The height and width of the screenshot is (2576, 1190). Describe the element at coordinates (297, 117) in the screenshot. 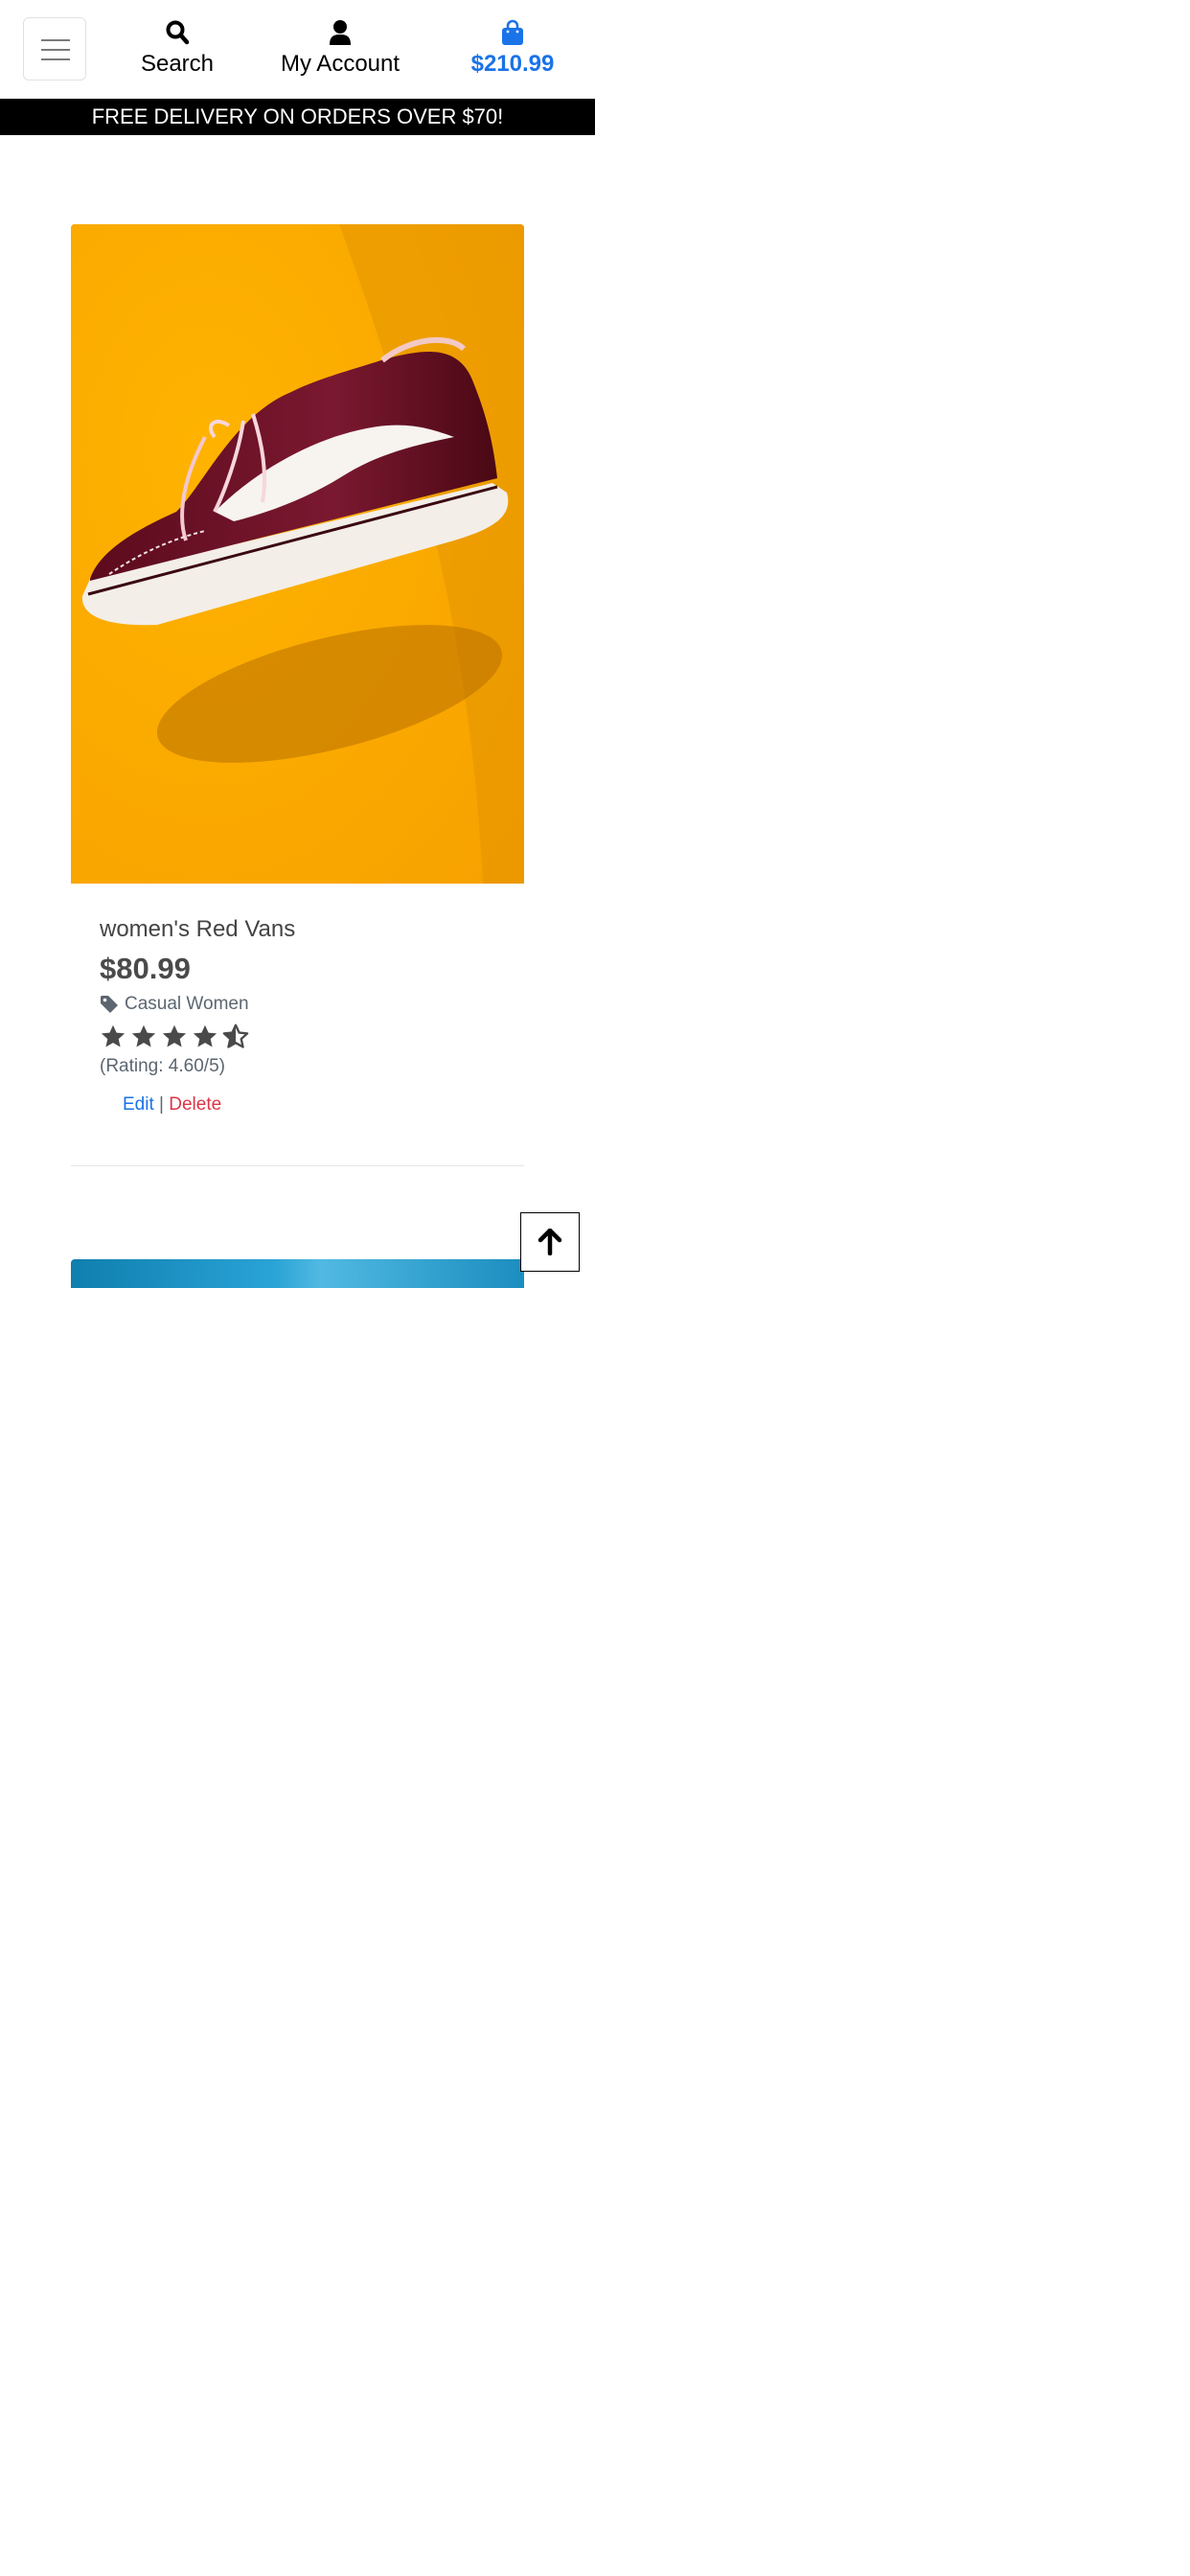

I see `free-delivery-banner: FREE DELIVERY ON ORDERS OVER $70!` at that location.